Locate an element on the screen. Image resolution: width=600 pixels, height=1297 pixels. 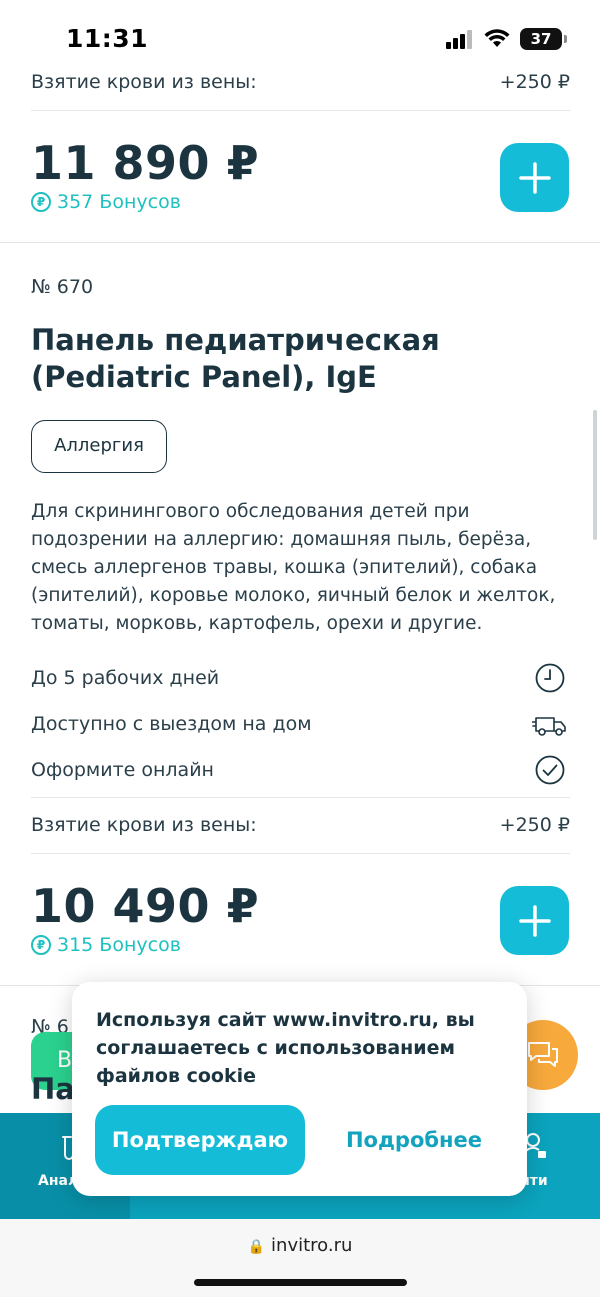
next-item-title: Па is located at coordinates (53, 1089).